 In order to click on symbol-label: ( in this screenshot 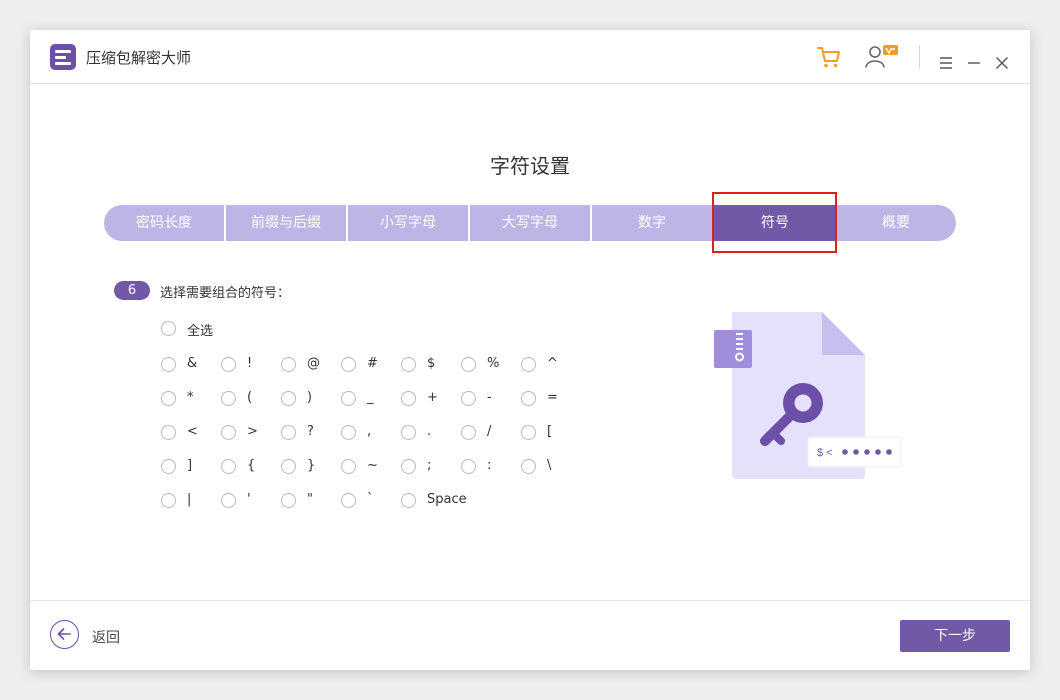, I will do `click(250, 397)`.